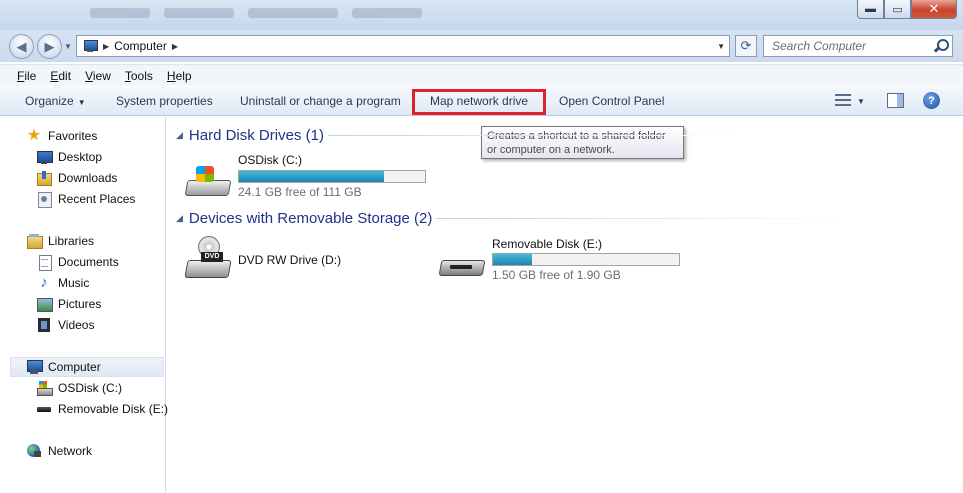 This screenshot has width=963, height=493. Describe the element at coordinates (289, 260) in the screenshot. I see `drive-name-dvd: DVD RW Drive (D:)` at that location.